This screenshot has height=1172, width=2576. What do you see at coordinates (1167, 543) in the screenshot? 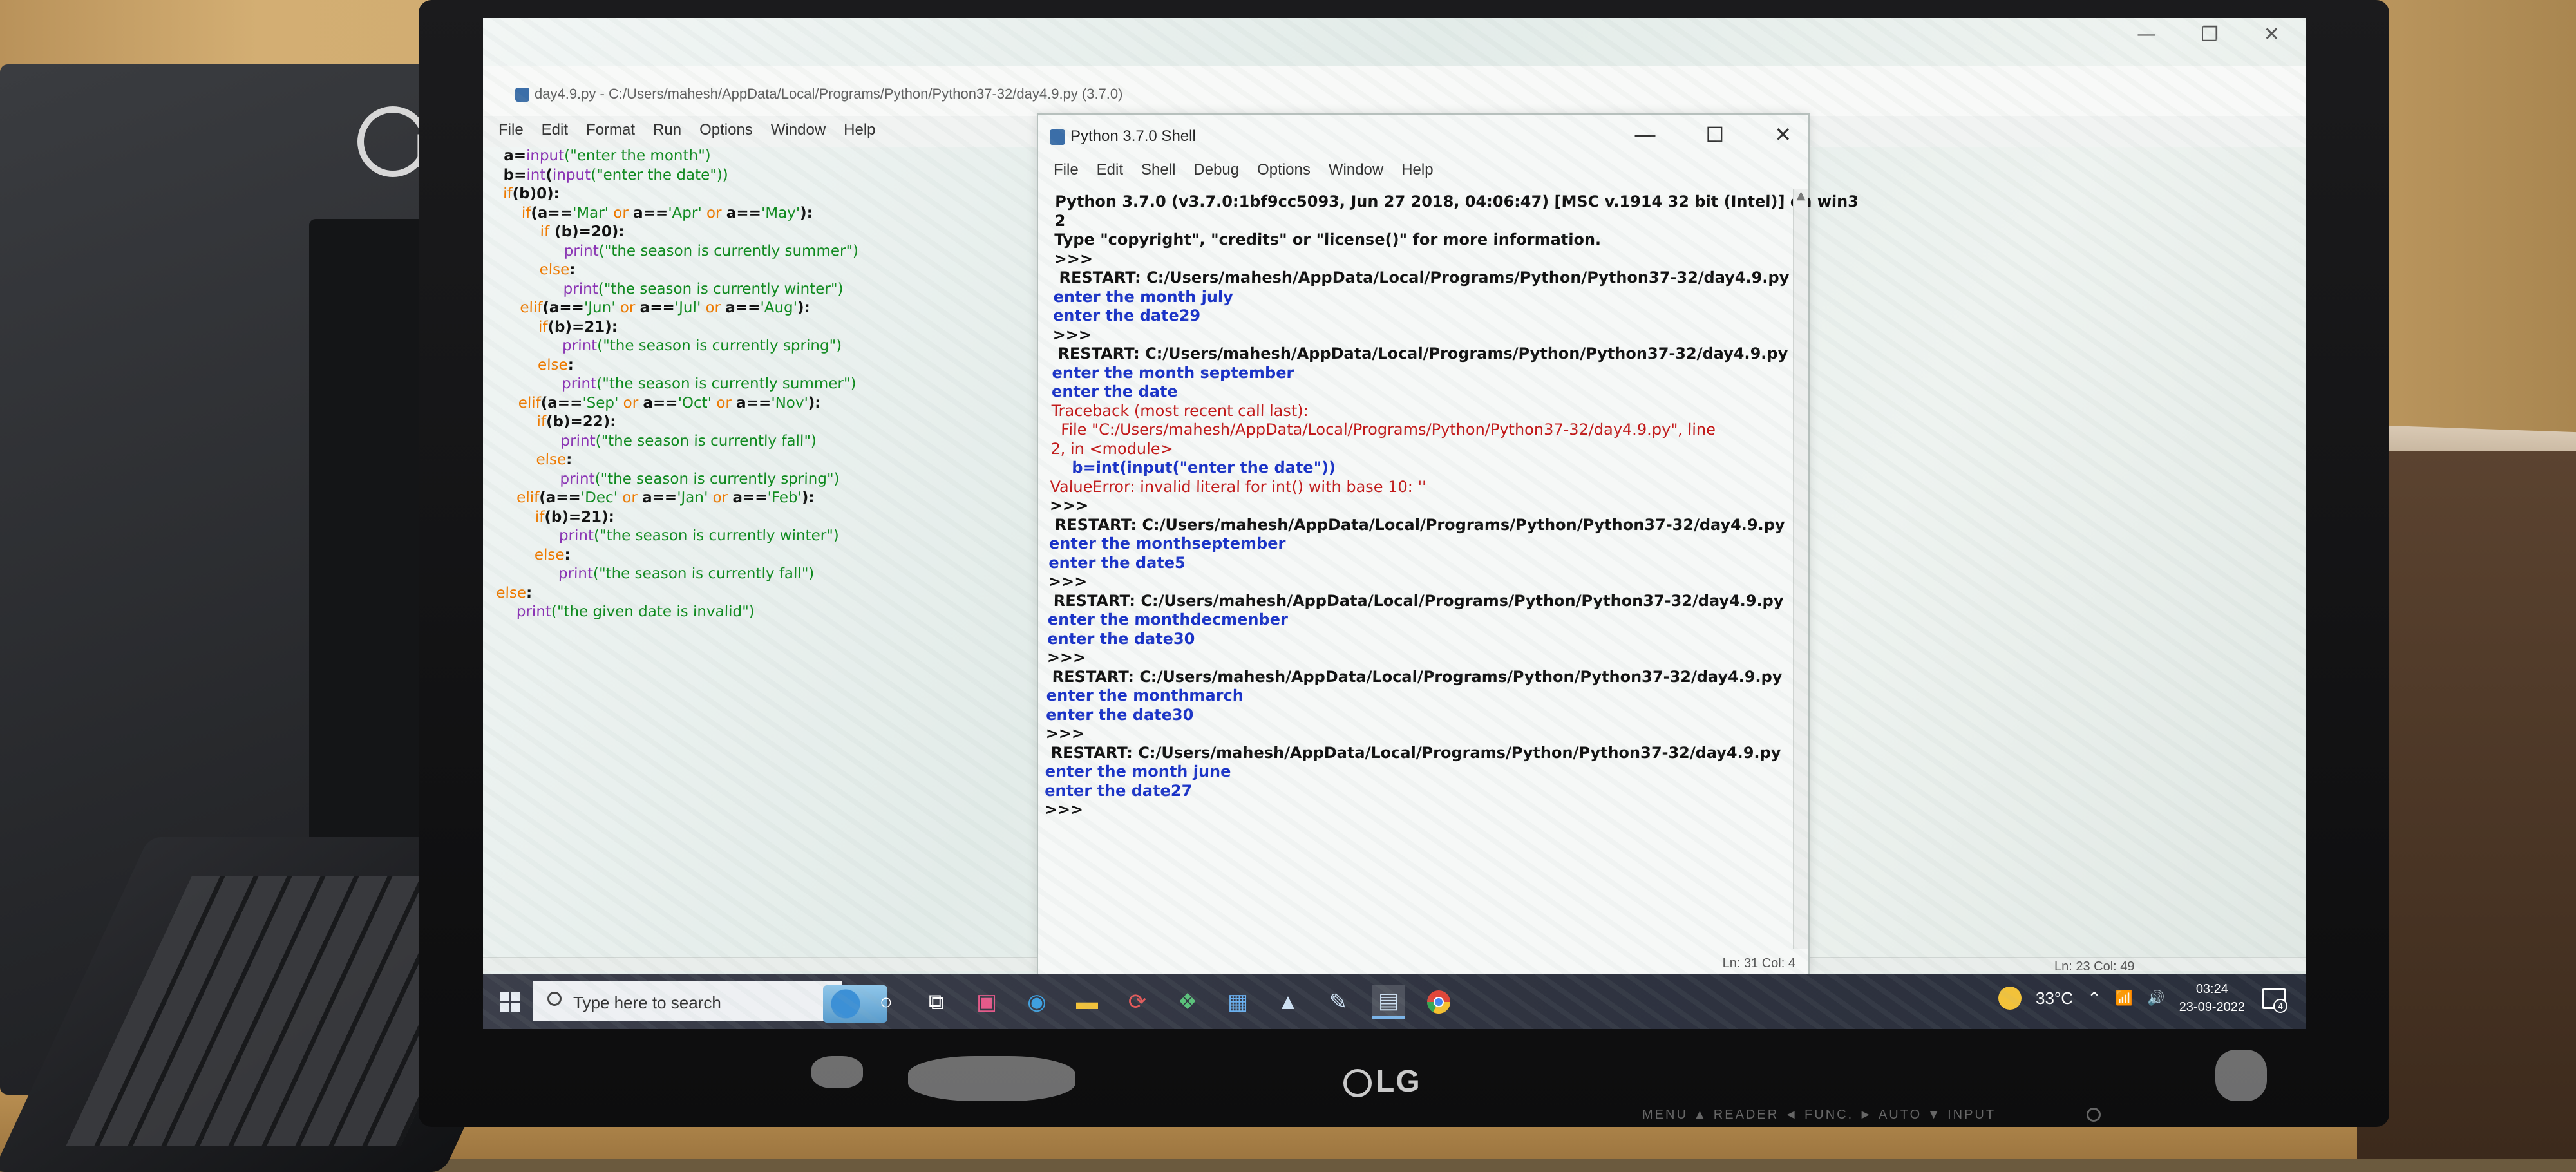
I see `shell-line: enter the monthseptember` at bounding box center [1167, 543].